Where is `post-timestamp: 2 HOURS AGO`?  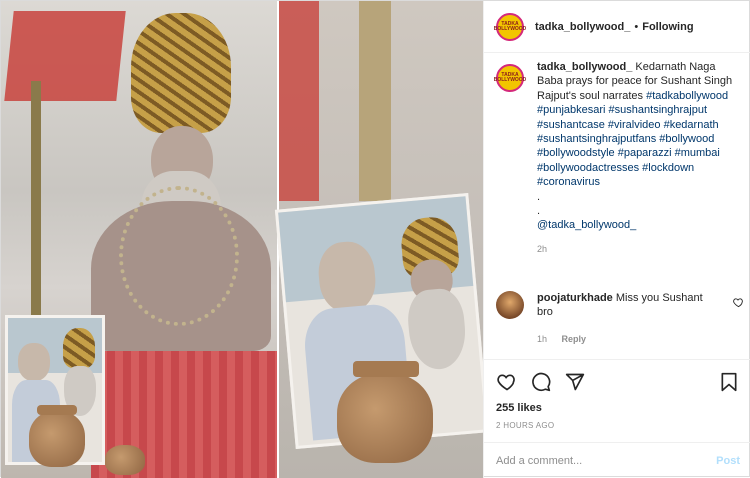 post-timestamp: 2 HOURS AGO is located at coordinates (525, 425).